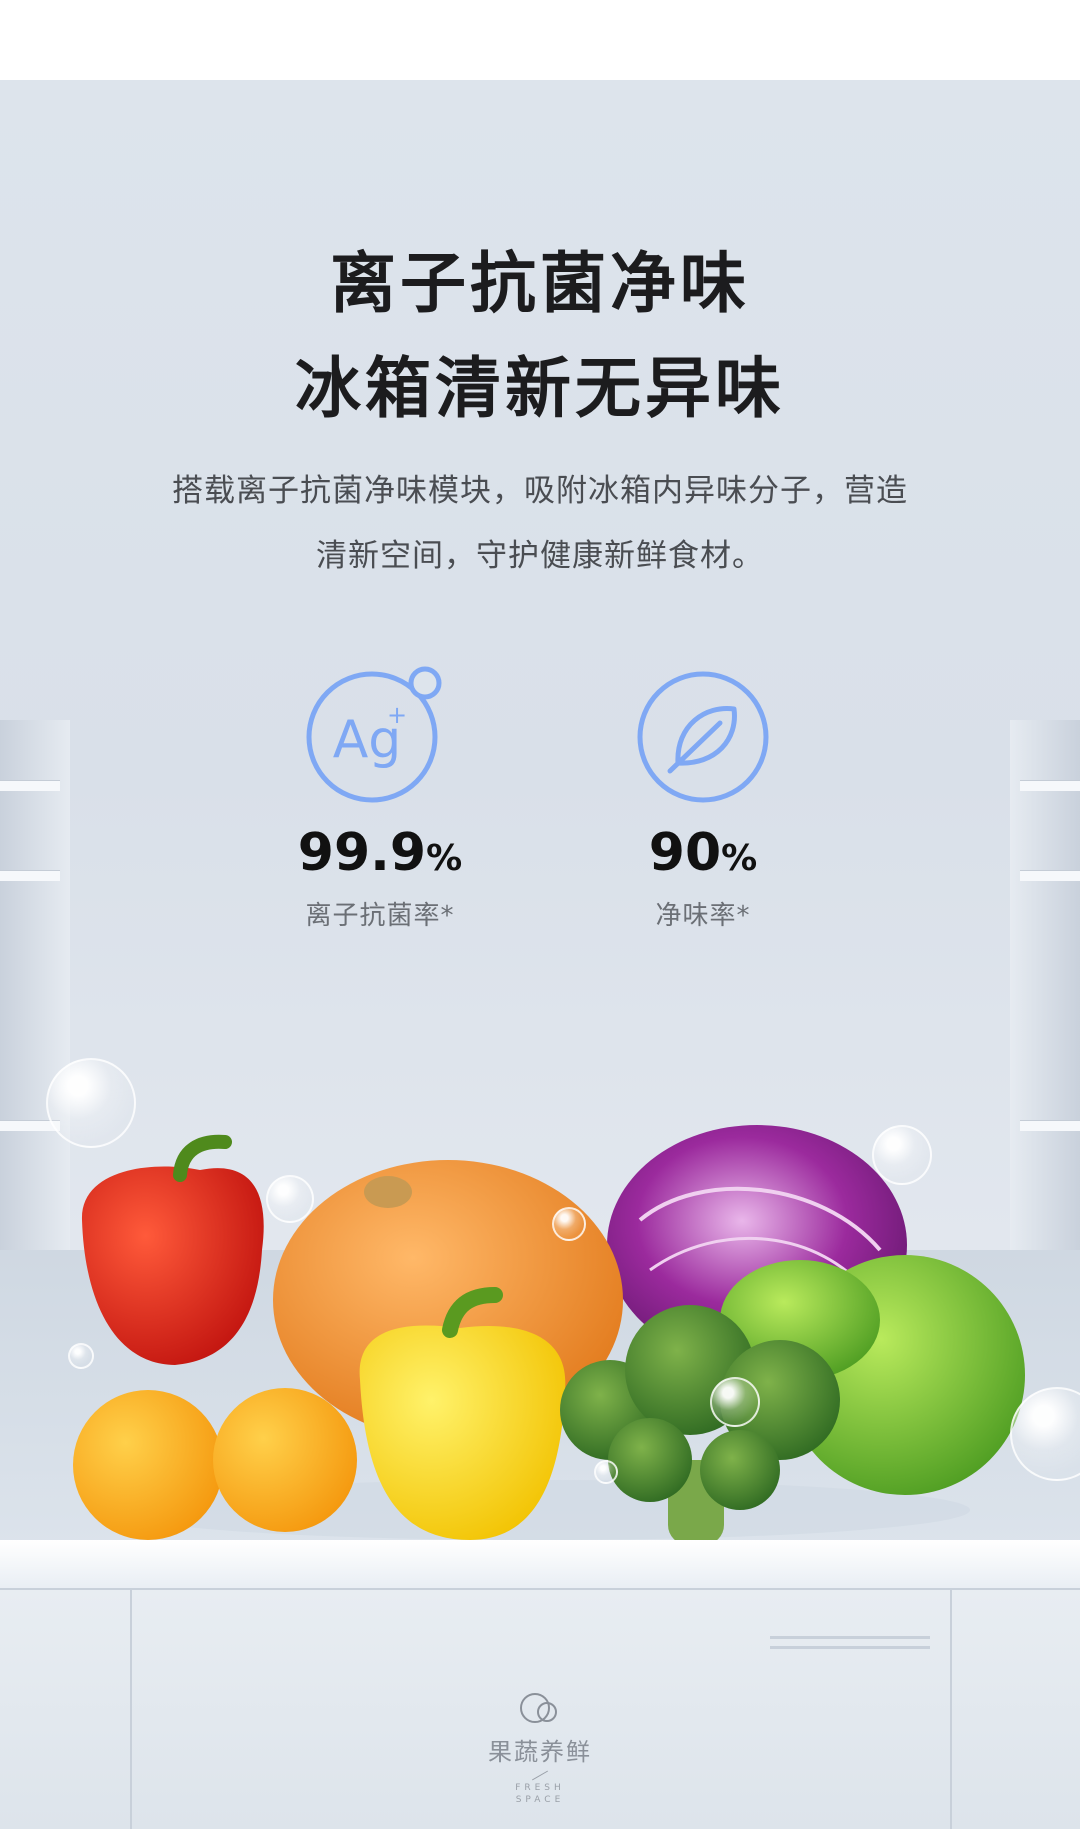  What do you see at coordinates (540, 40) in the screenshot?
I see `top-white-strip` at bounding box center [540, 40].